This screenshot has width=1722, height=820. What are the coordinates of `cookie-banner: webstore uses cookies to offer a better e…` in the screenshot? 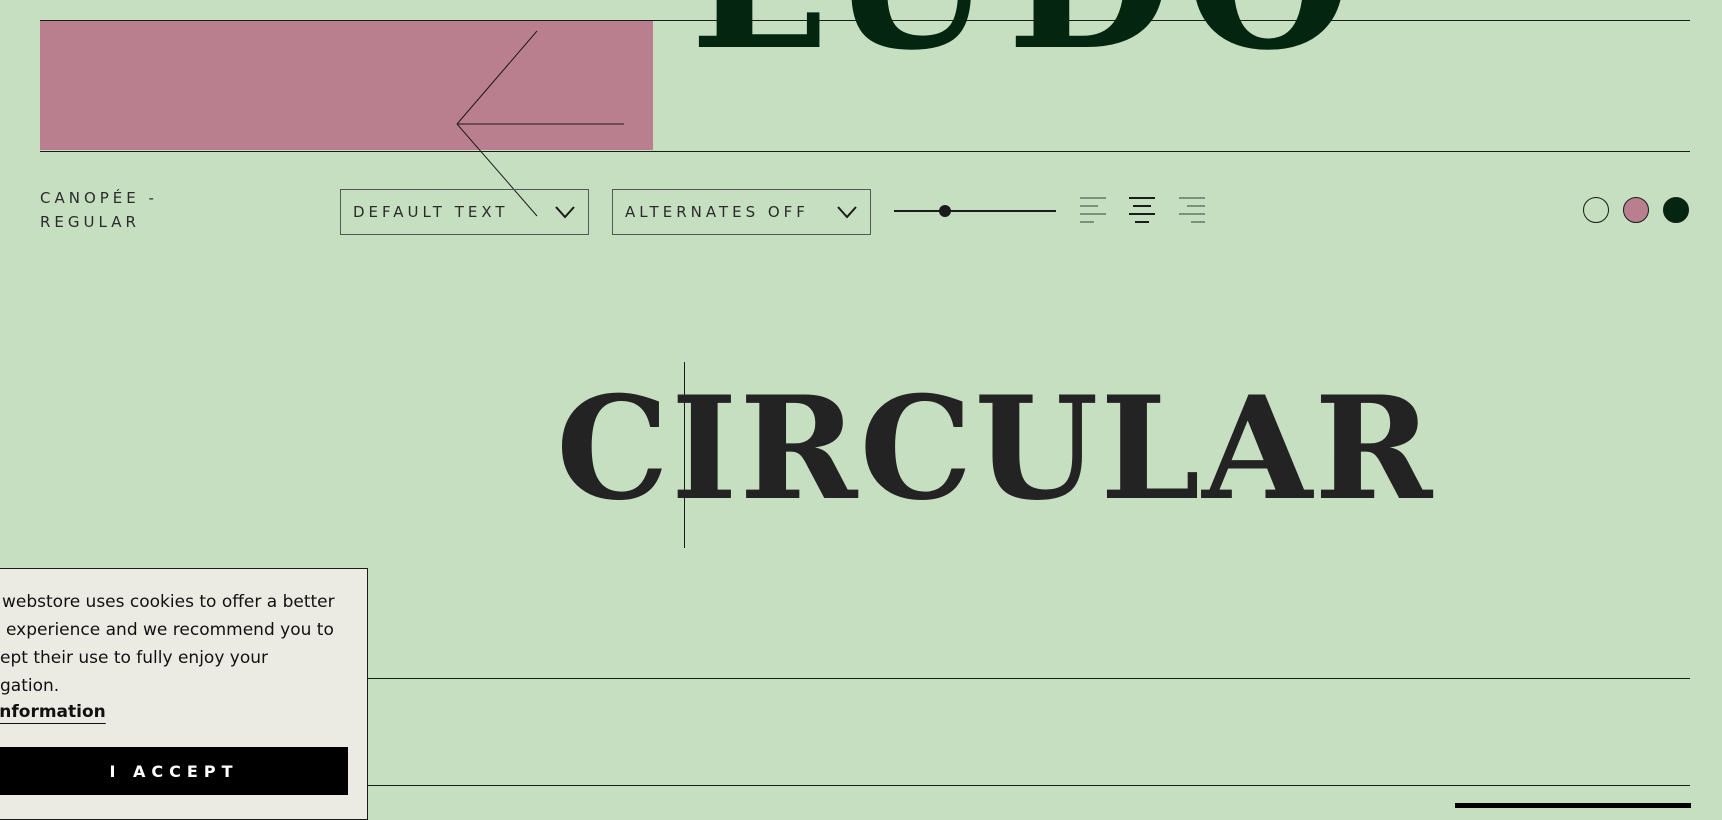 It's located at (184, 694).